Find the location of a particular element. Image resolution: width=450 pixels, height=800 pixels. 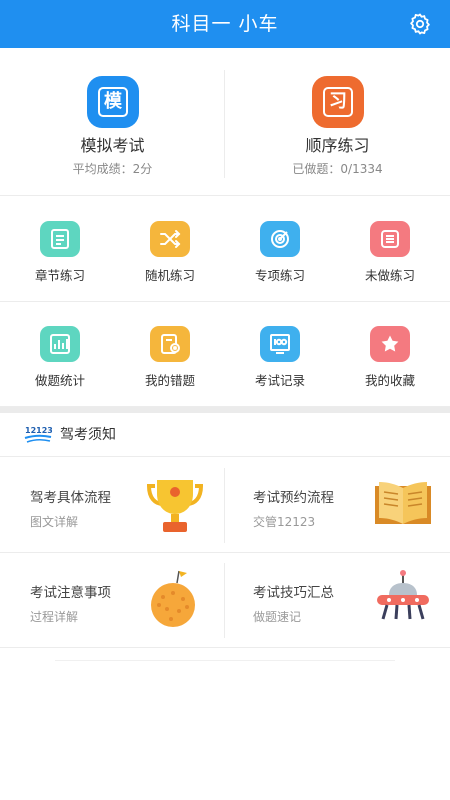

questions-done: 已做题：0/1334 is located at coordinates (337, 169).